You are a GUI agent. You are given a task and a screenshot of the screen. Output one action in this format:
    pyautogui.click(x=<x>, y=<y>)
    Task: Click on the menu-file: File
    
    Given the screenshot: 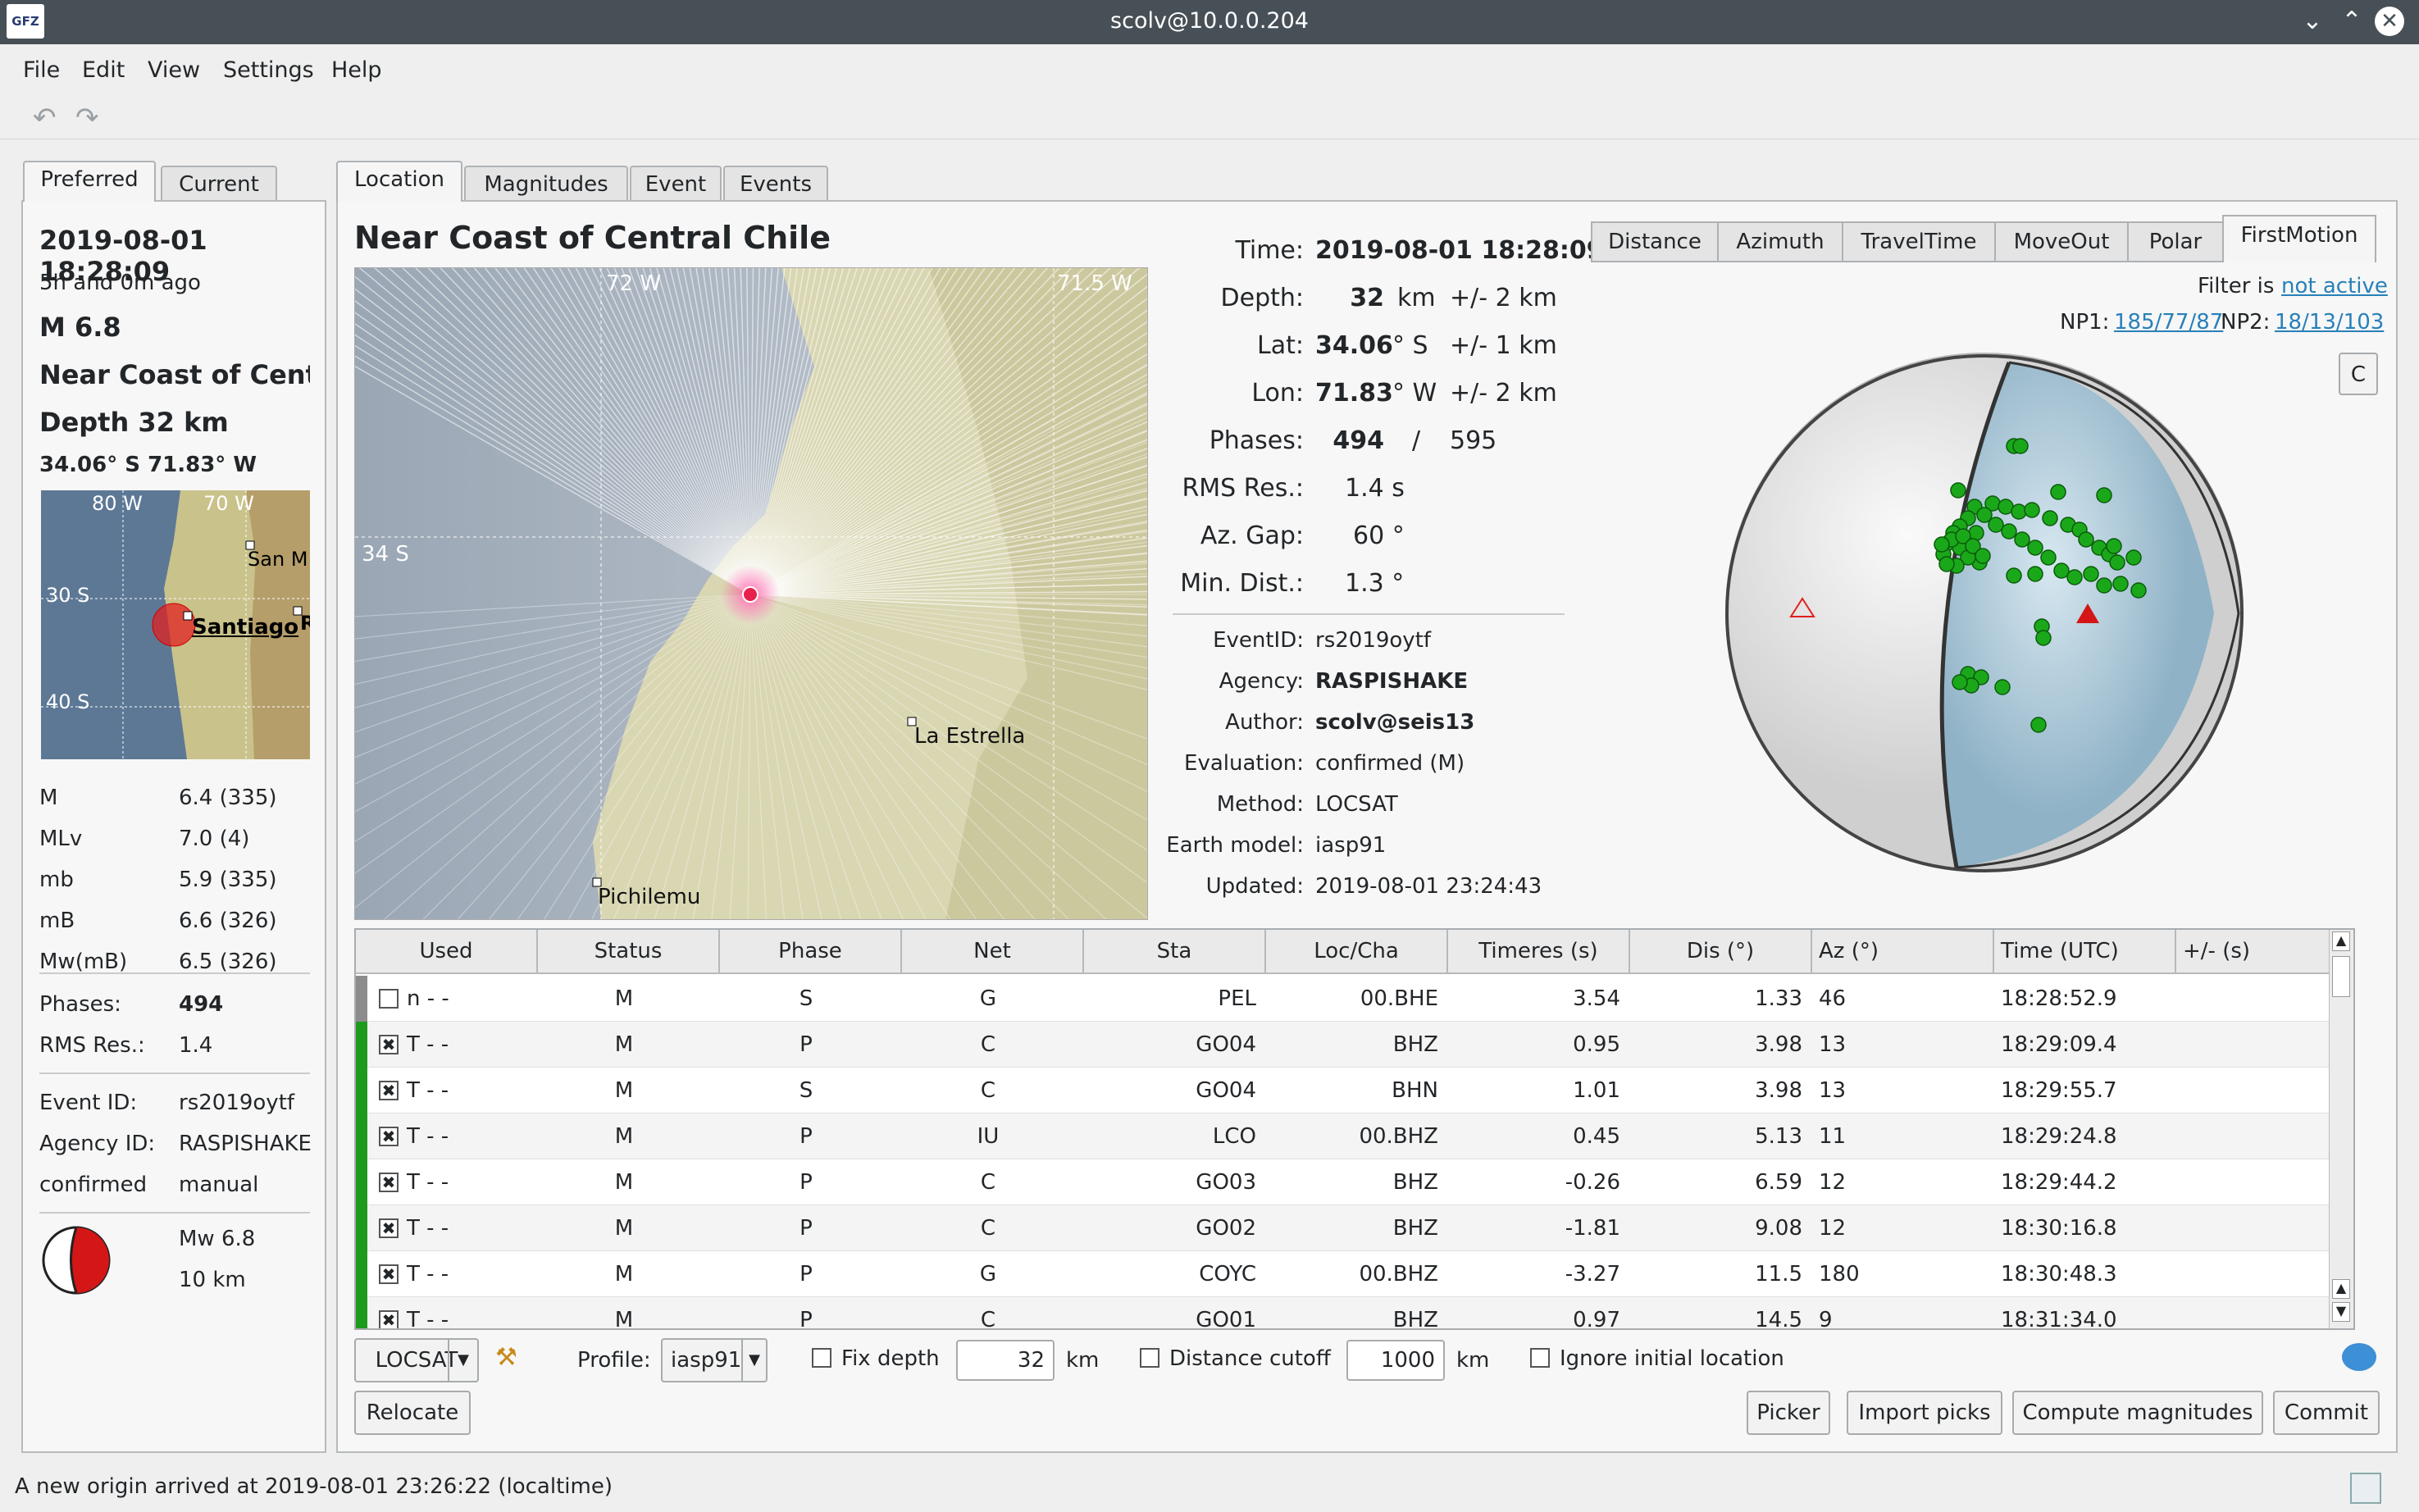 What is the action you would take?
    pyautogui.click(x=41, y=70)
    